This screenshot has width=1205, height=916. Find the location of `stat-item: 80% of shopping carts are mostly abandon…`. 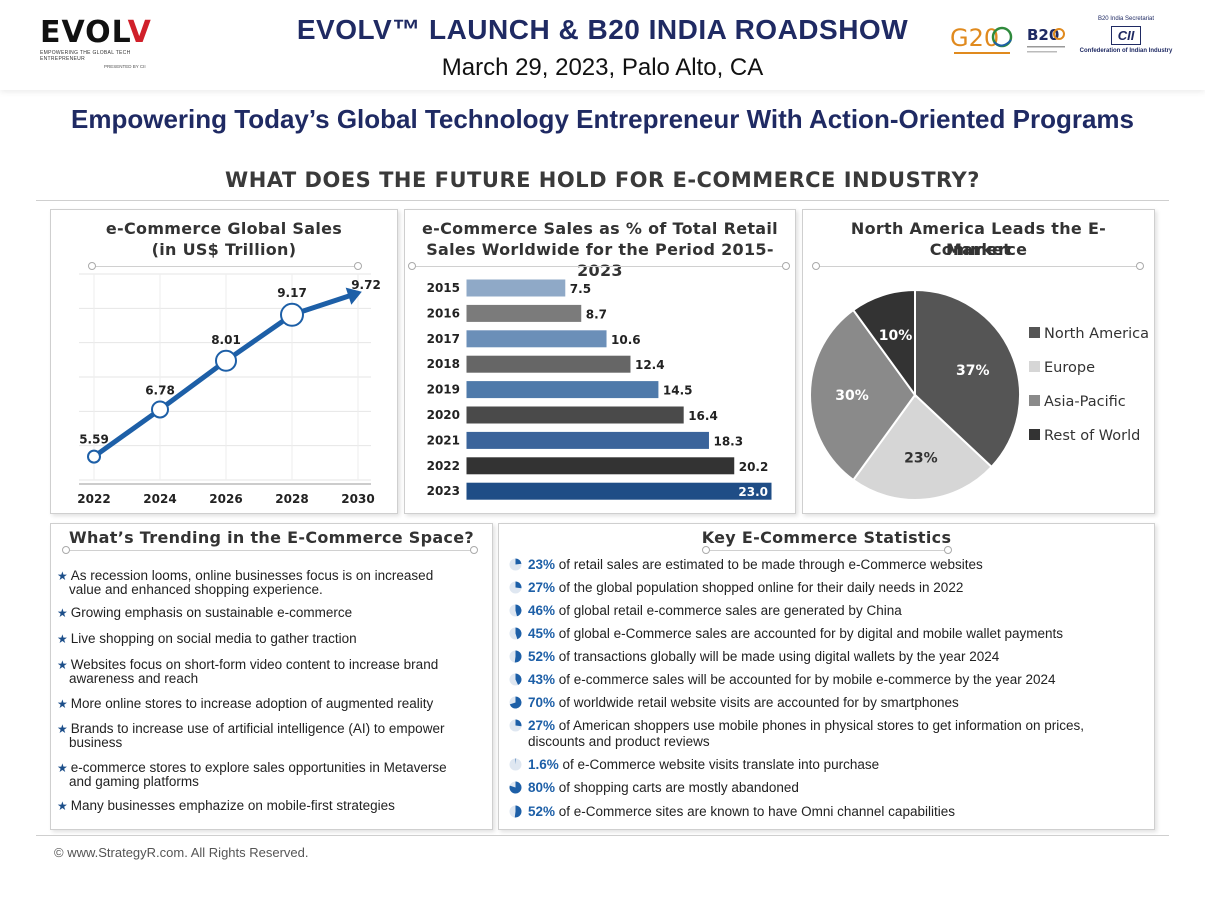

stat-item: 80% of shopping carts are mostly abandon… is located at coordinates (829, 788).